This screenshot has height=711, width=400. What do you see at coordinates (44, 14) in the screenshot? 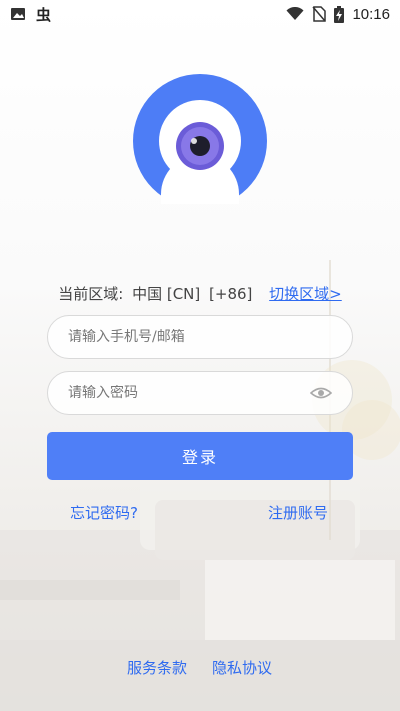
I see `bug-icon: 虫` at bounding box center [44, 14].